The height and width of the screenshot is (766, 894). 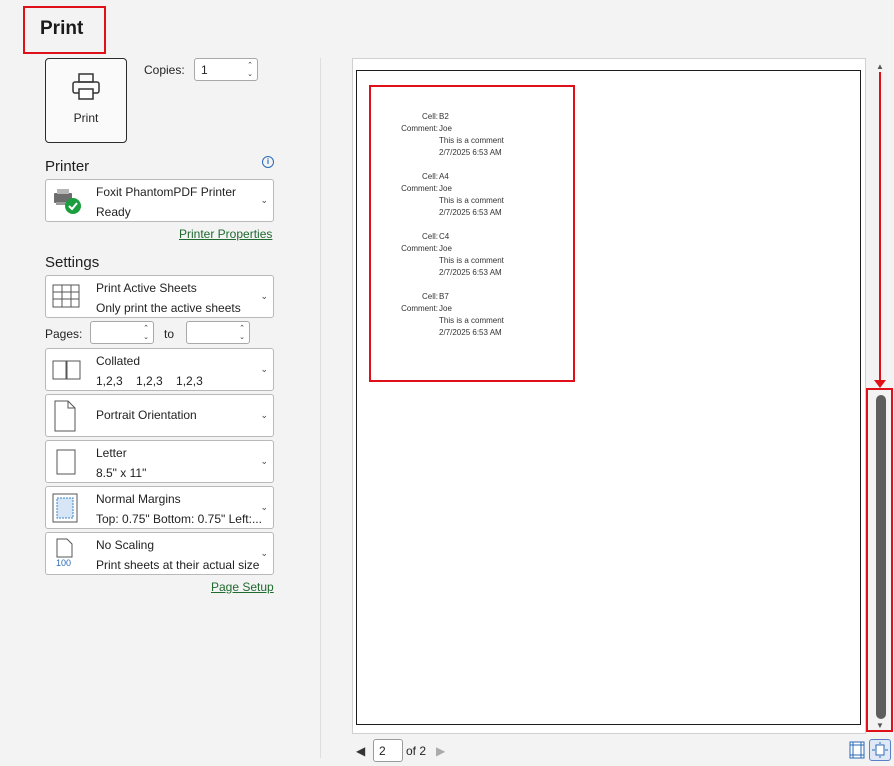 What do you see at coordinates (218, 332) in the screenshot?
I see `pages-to-input: ⌃ ⌄` at bounding box center [218, 332].